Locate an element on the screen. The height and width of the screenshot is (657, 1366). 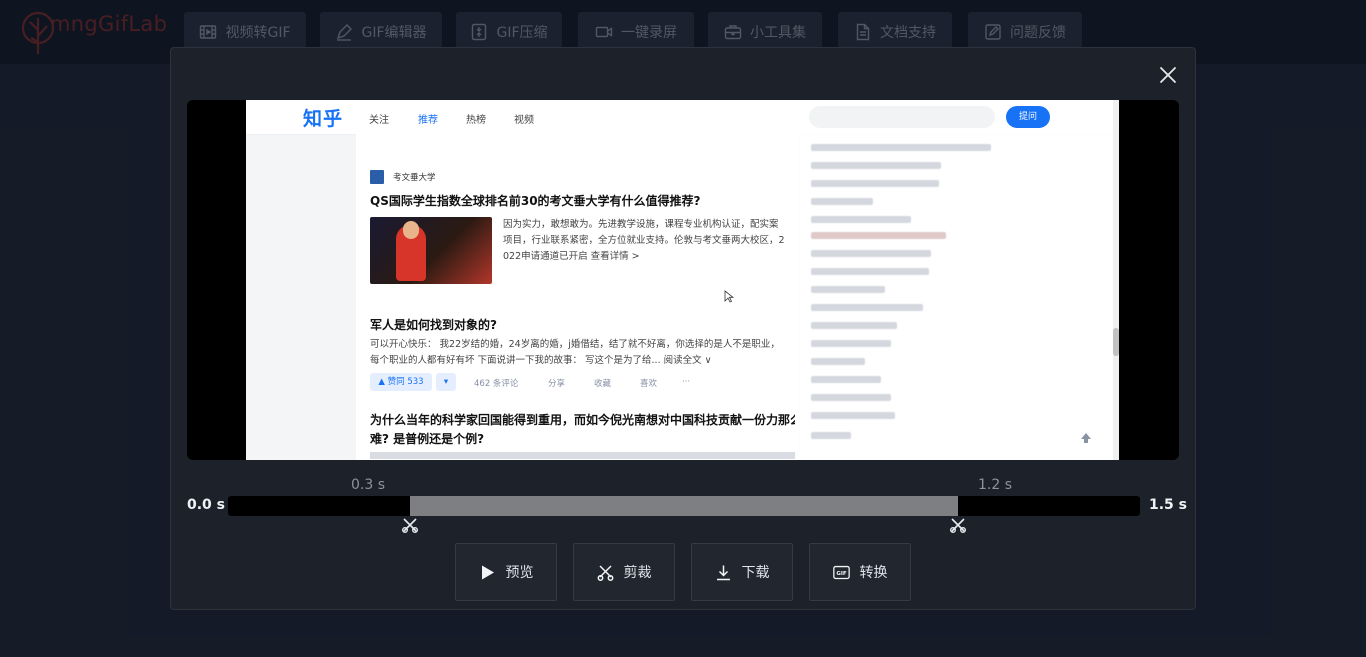
frame-post-meta: 分享 is located at coordinates (557, 384).